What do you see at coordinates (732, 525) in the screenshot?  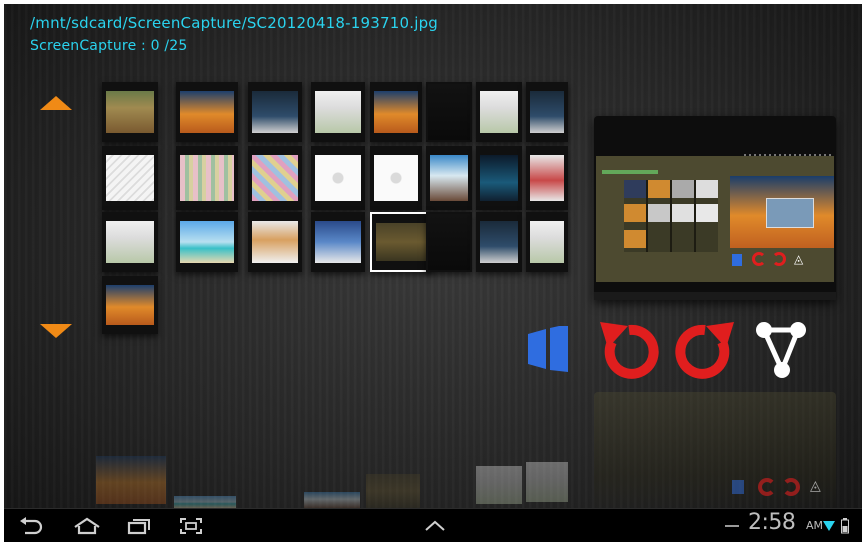 I see `minus-icon` at bounding box center [732, 525].